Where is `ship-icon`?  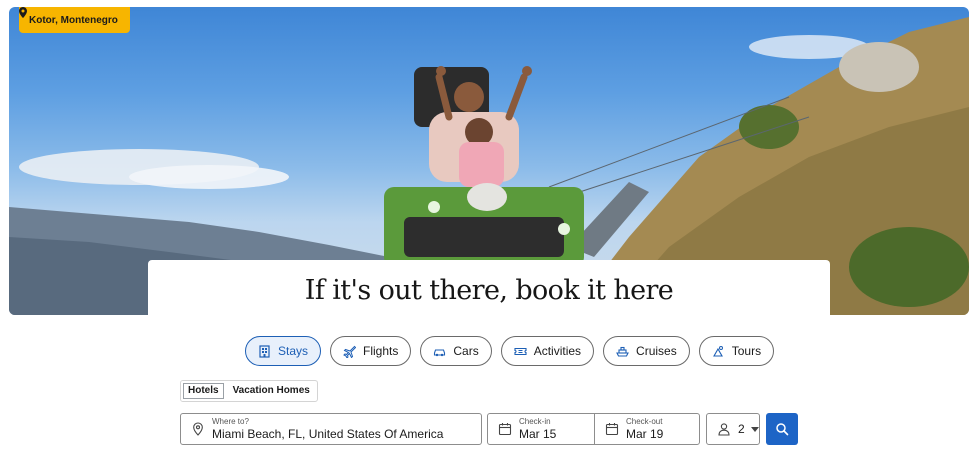
ship-icon is located at coordinates (622, 351).